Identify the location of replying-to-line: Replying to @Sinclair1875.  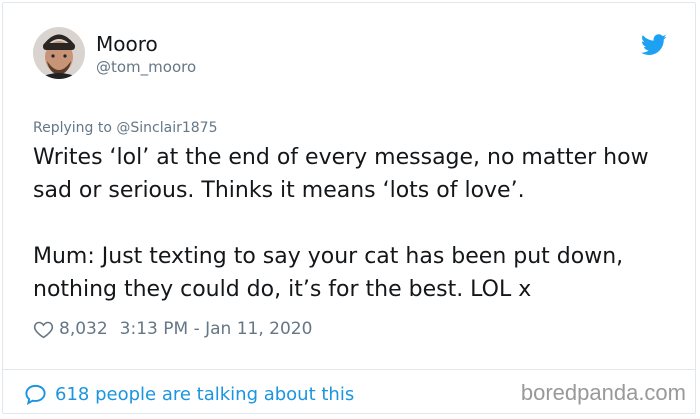
(125, 128).